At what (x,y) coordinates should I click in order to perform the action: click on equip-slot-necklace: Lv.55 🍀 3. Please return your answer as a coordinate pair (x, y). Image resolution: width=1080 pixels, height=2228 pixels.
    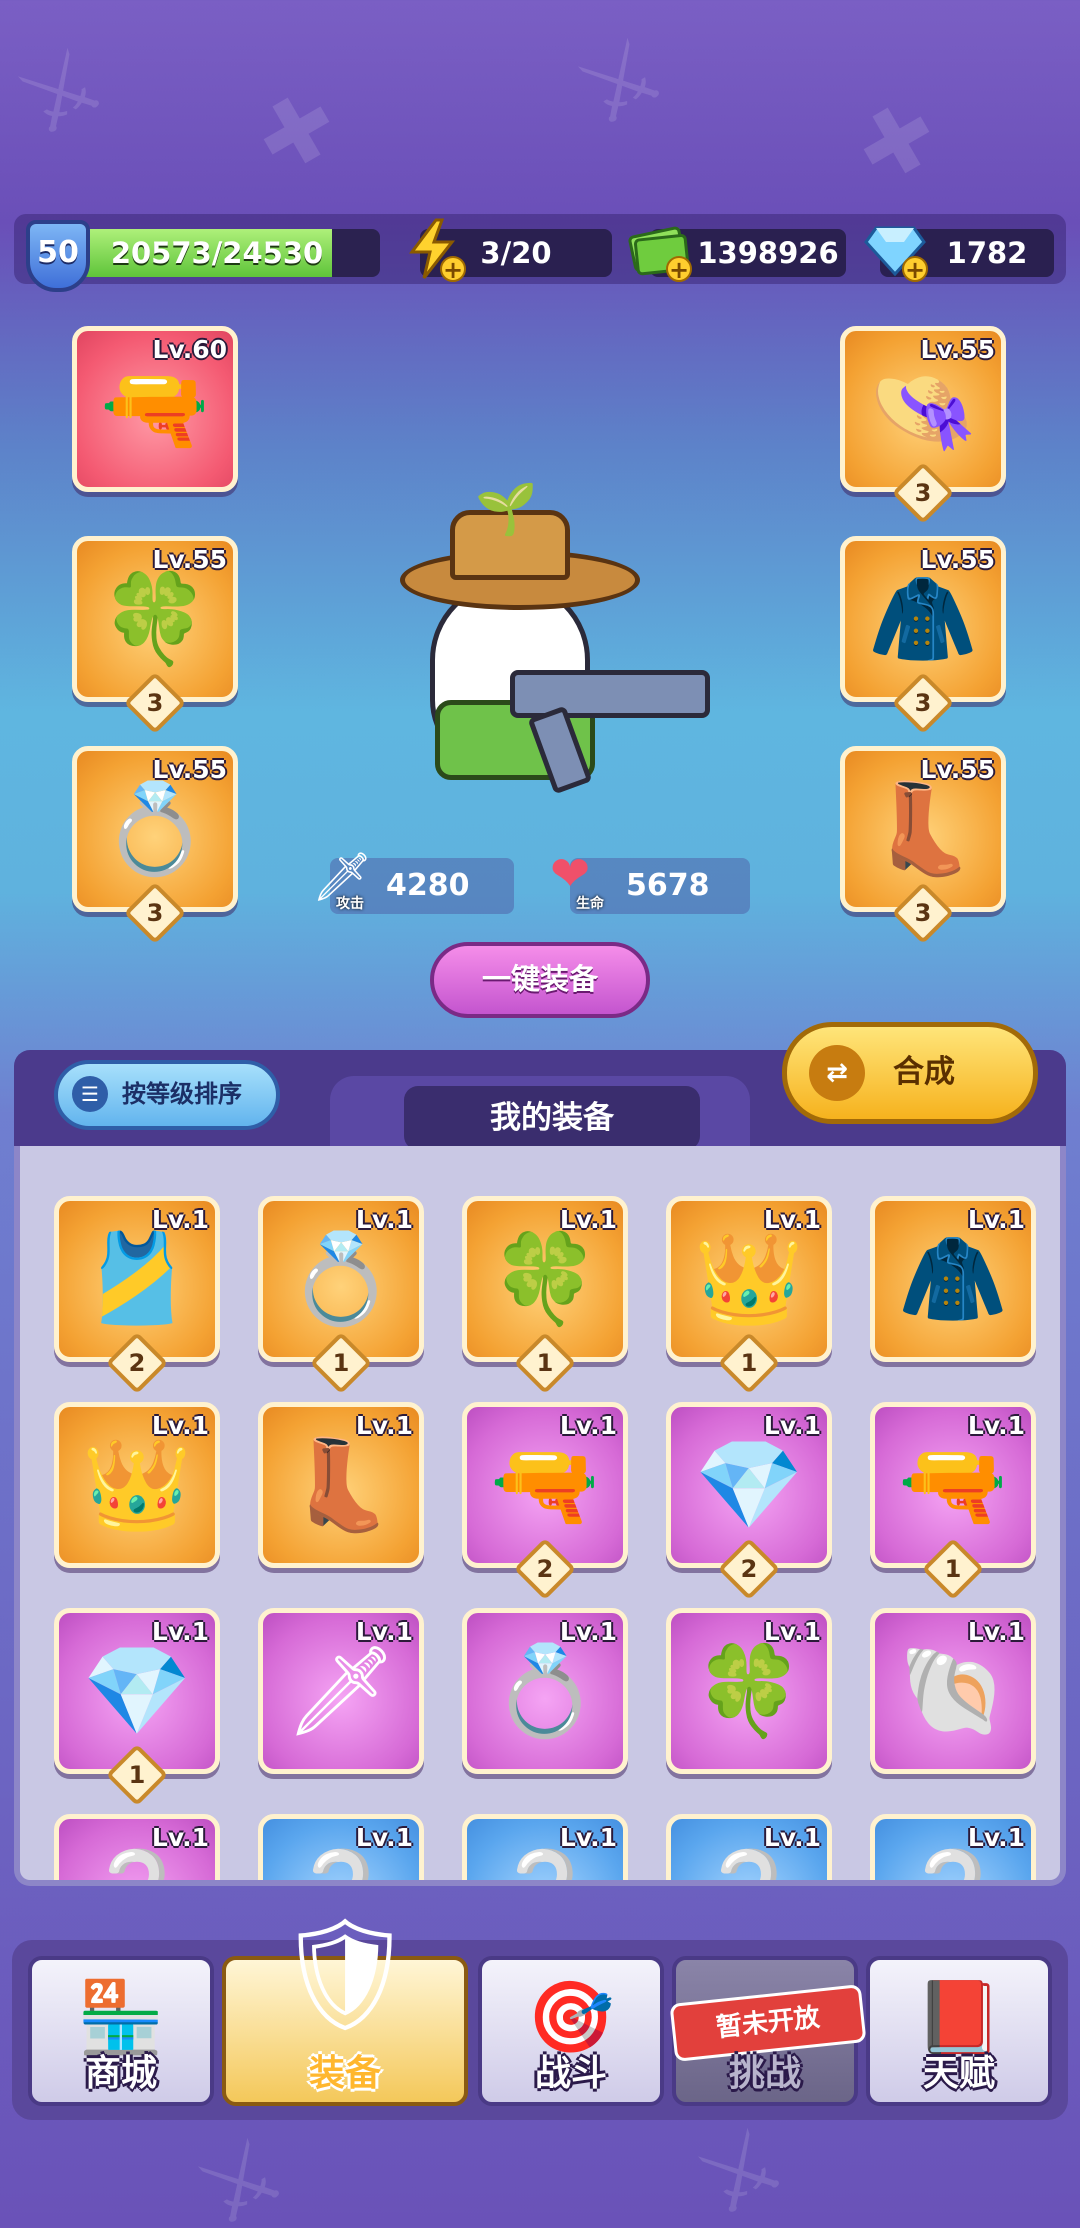
    Looking at the image, I should click on (155, 635).